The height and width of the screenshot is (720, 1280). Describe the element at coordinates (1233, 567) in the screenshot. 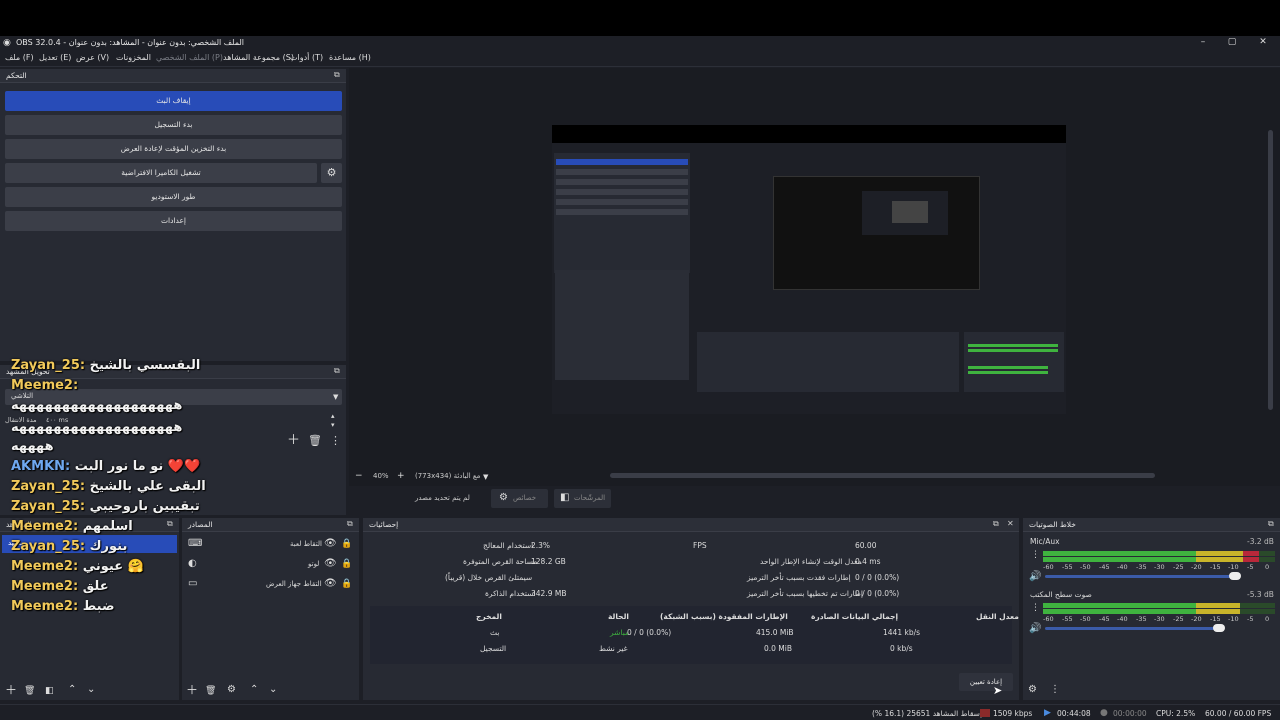

I see `meter-tick-label: -10` at that location.